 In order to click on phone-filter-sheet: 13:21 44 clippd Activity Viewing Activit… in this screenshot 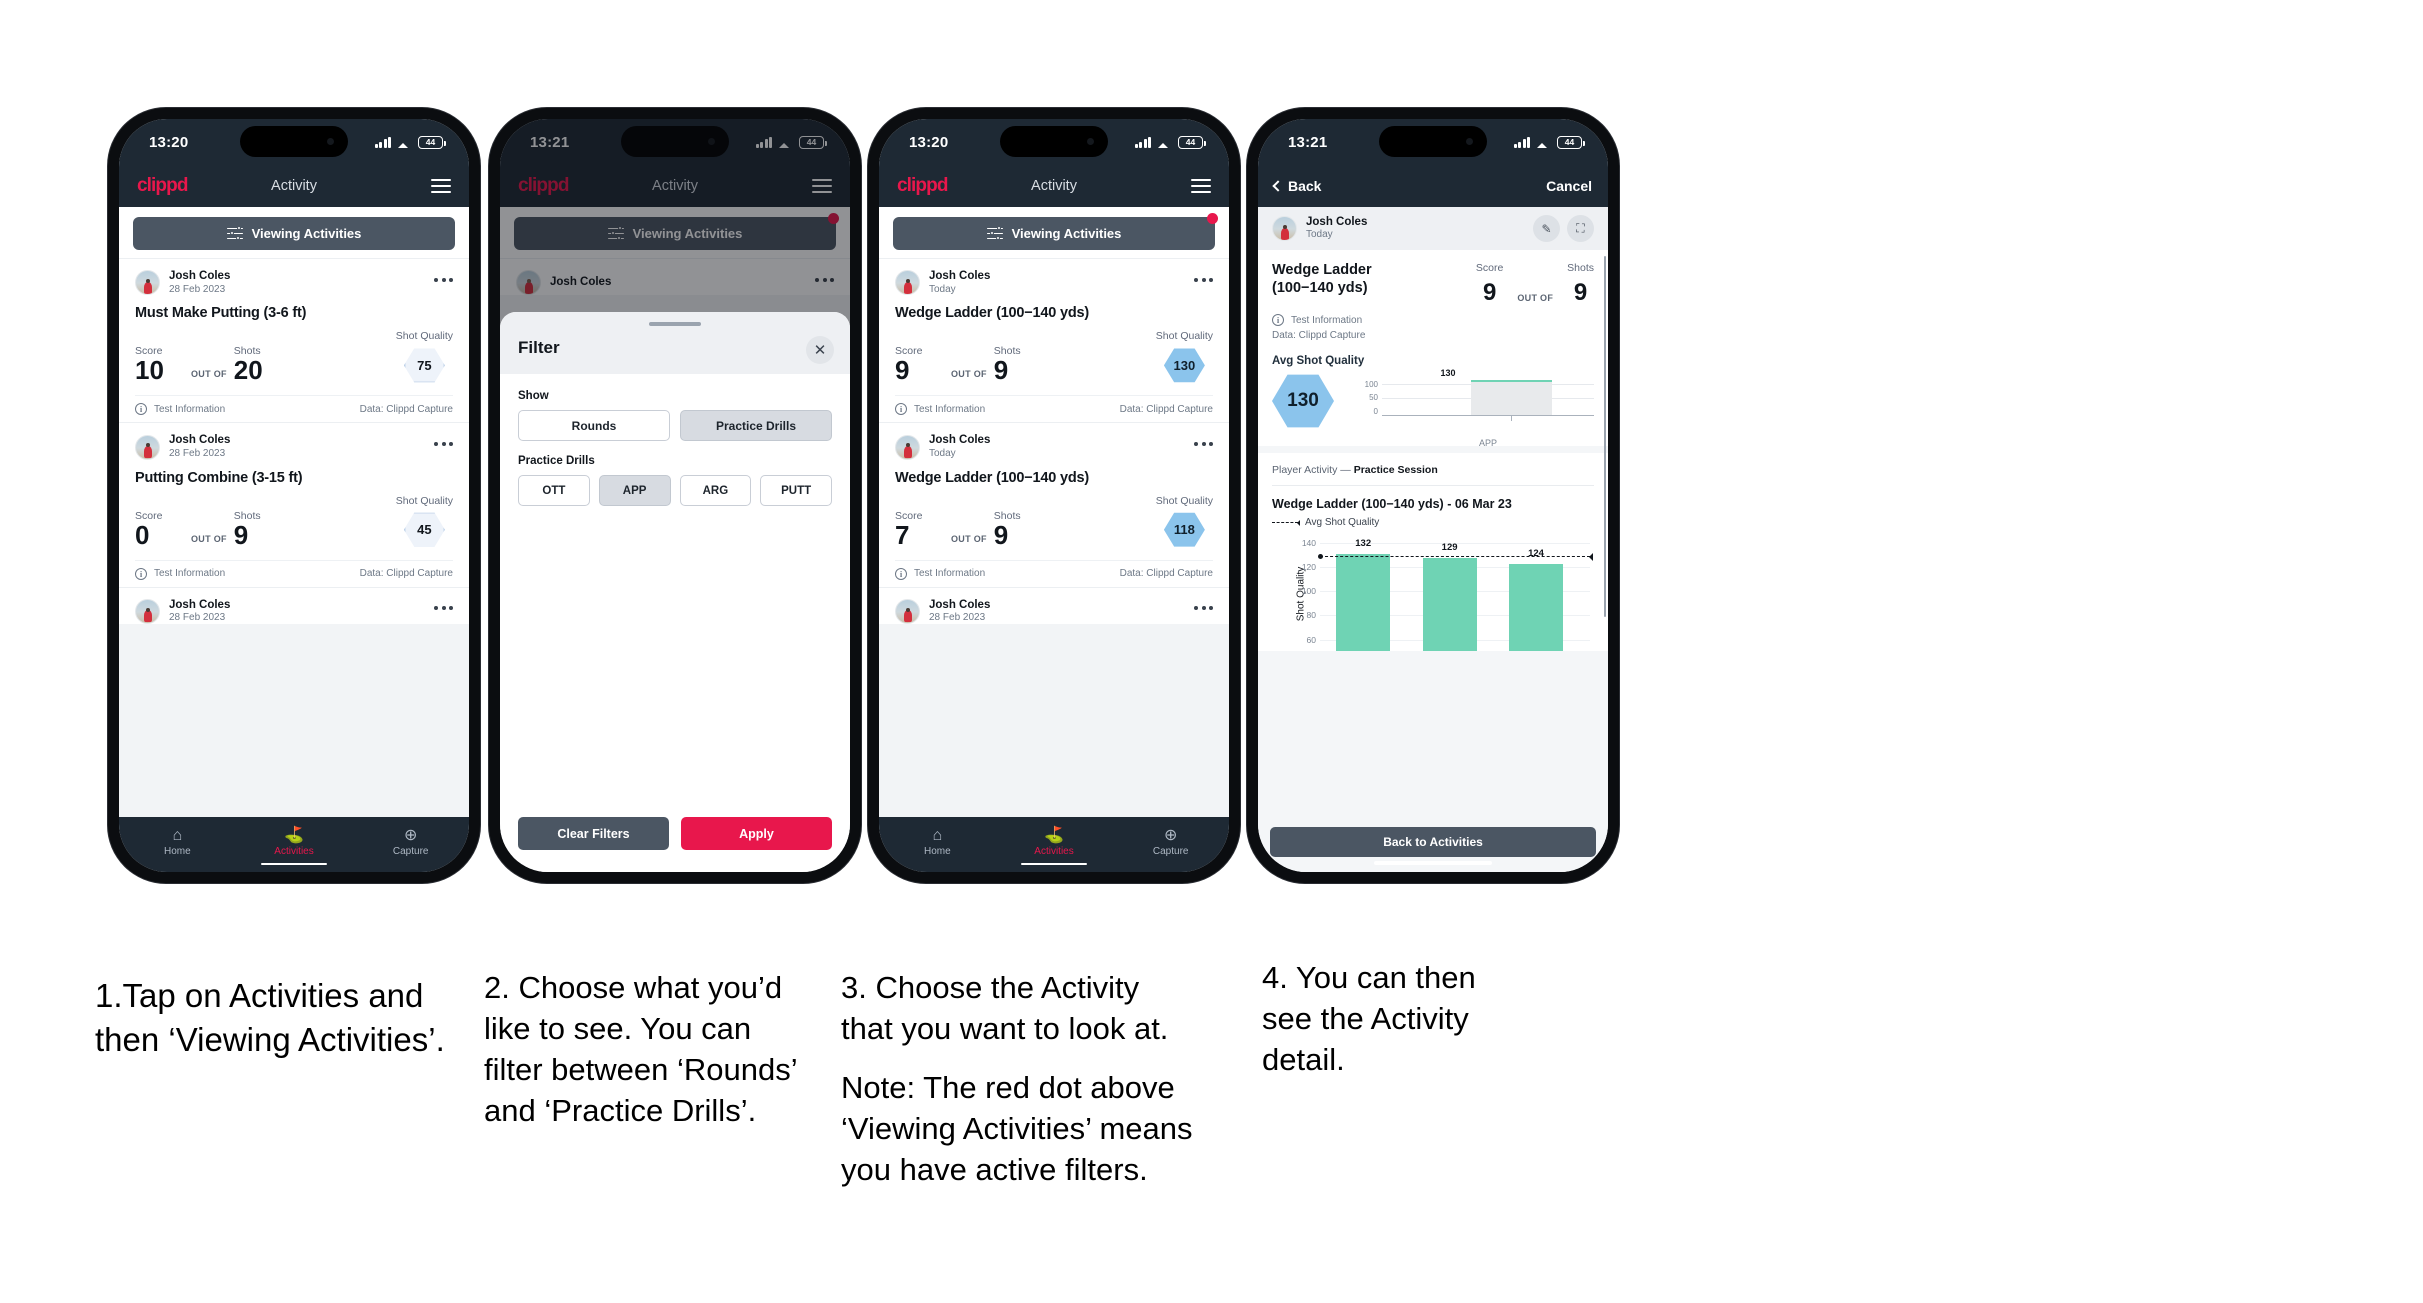, I will do `click(675, 495)`.